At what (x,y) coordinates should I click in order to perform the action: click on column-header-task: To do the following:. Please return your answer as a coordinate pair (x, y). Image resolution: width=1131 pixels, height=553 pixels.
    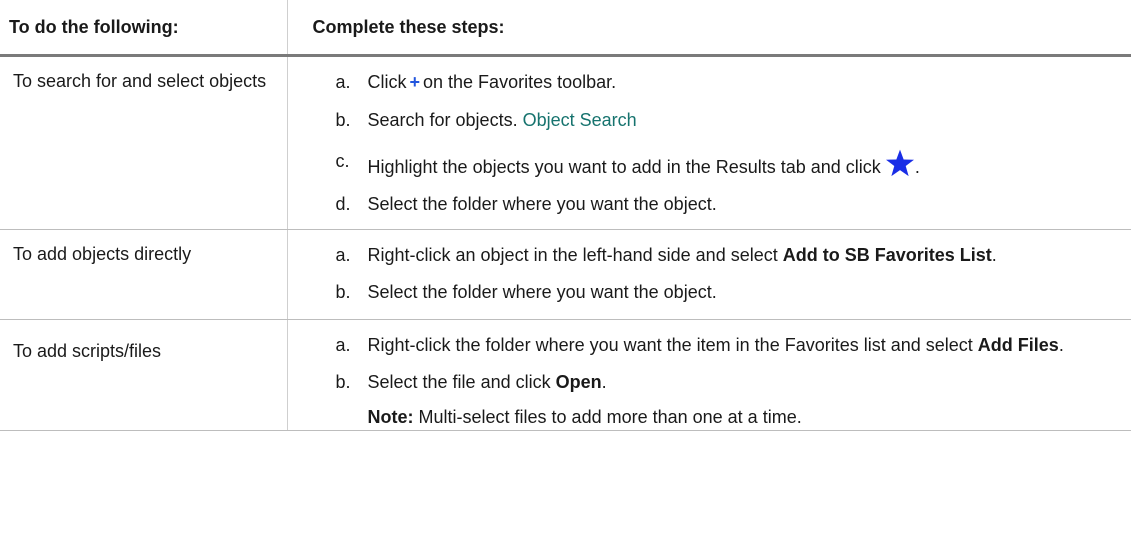
    Looking at the image, I should click on (144, 28).